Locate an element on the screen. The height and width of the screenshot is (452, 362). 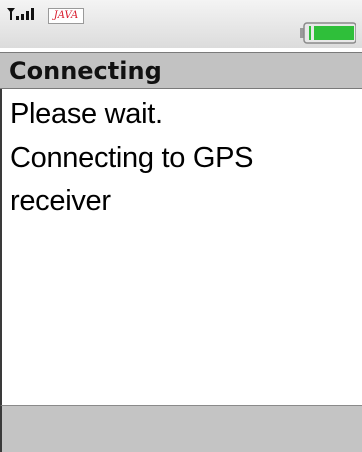
title-bar: Connecting is located at coordinates (181, 70).